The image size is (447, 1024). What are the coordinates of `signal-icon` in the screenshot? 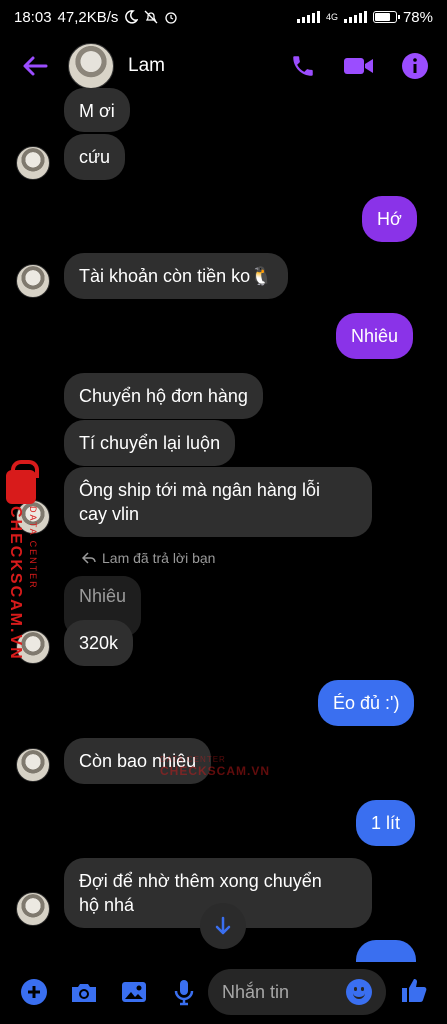 It's located at (308, 17).